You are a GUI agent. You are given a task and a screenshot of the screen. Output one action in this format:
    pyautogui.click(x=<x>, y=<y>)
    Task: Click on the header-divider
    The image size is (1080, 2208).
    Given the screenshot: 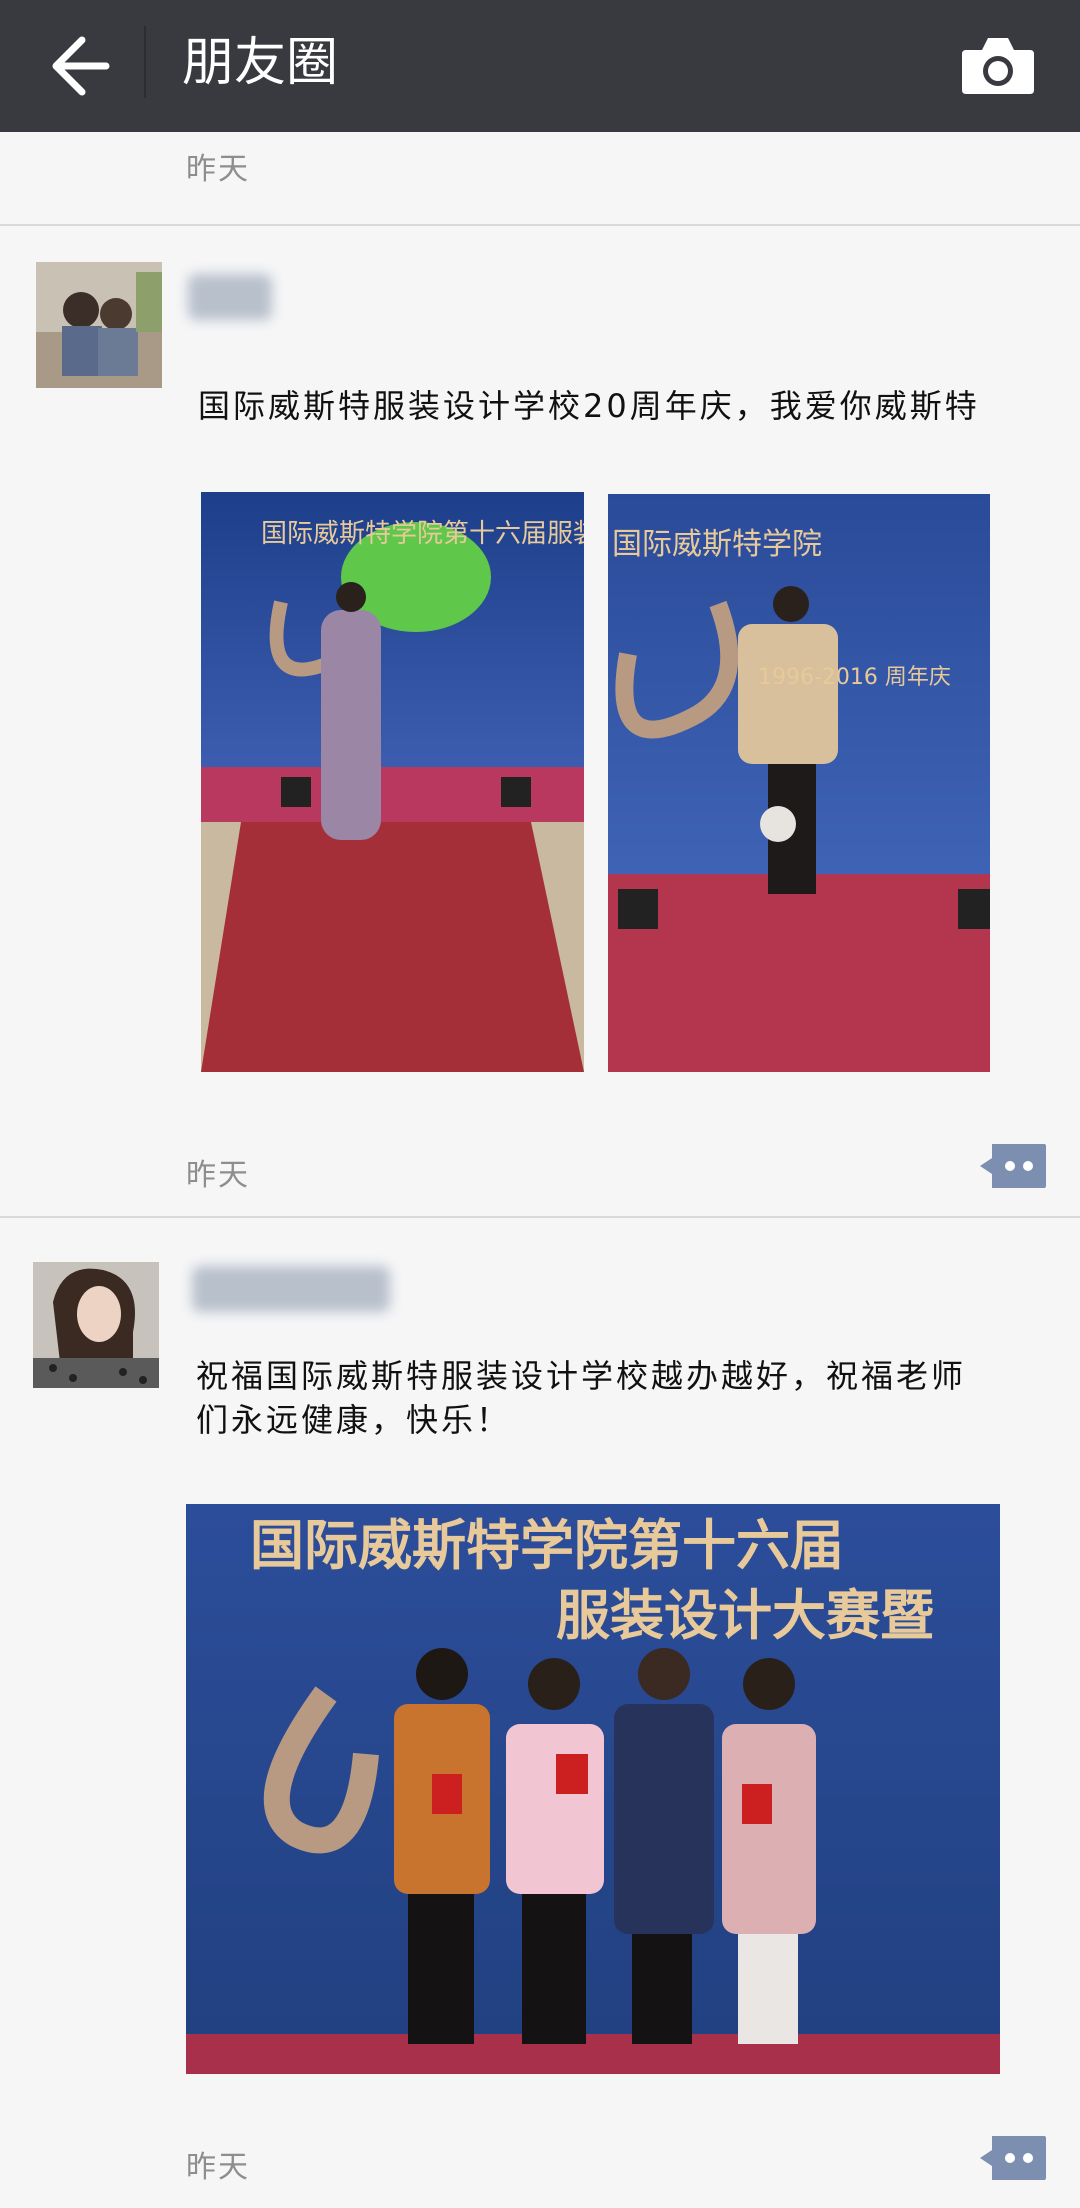 What is the action you would take?
    pyautogui.click(x=145, y=62)
    